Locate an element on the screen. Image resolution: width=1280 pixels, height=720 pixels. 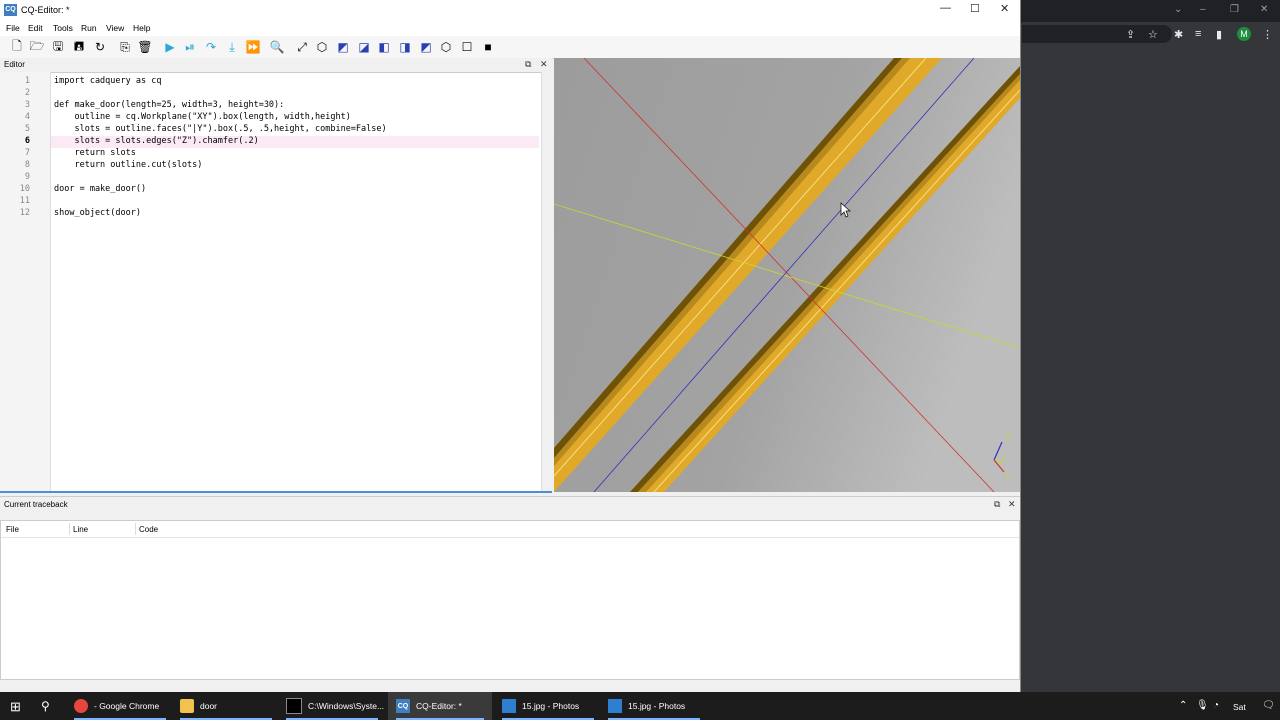
code-line: import cadquery as cq is located at coordinates (107, 81).